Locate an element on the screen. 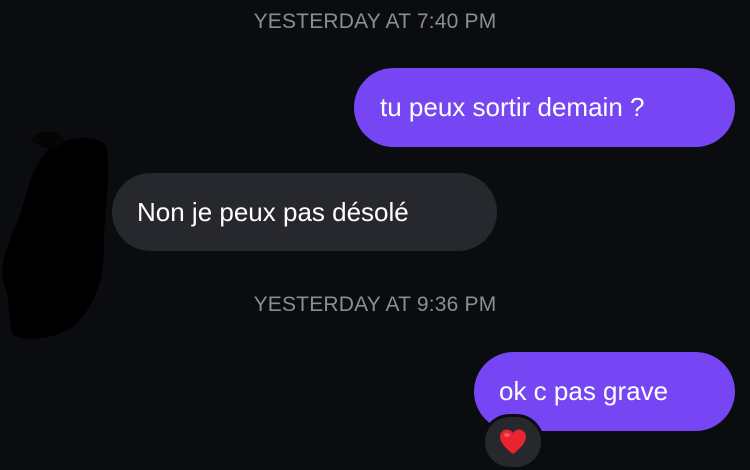 This screenshot has width=750, height=470. heart-icon is located at coordinates (513, 441).